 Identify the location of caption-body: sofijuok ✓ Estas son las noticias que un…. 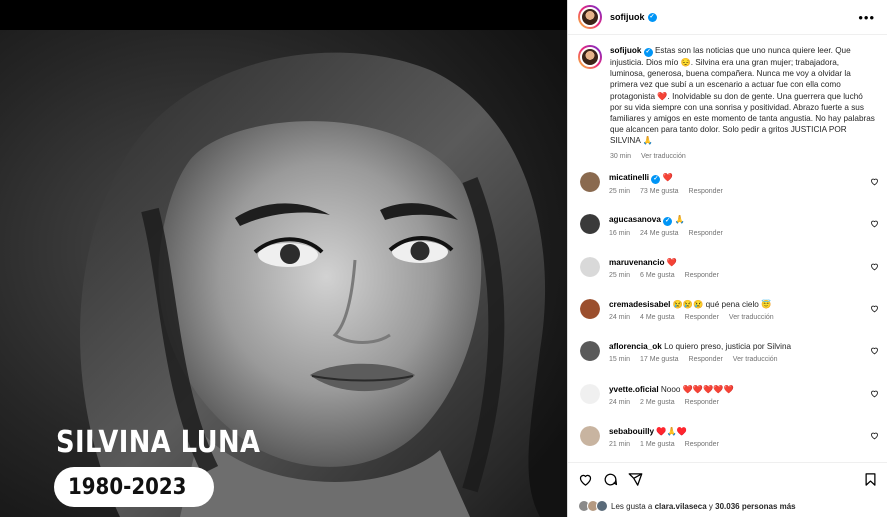
(742, 103).